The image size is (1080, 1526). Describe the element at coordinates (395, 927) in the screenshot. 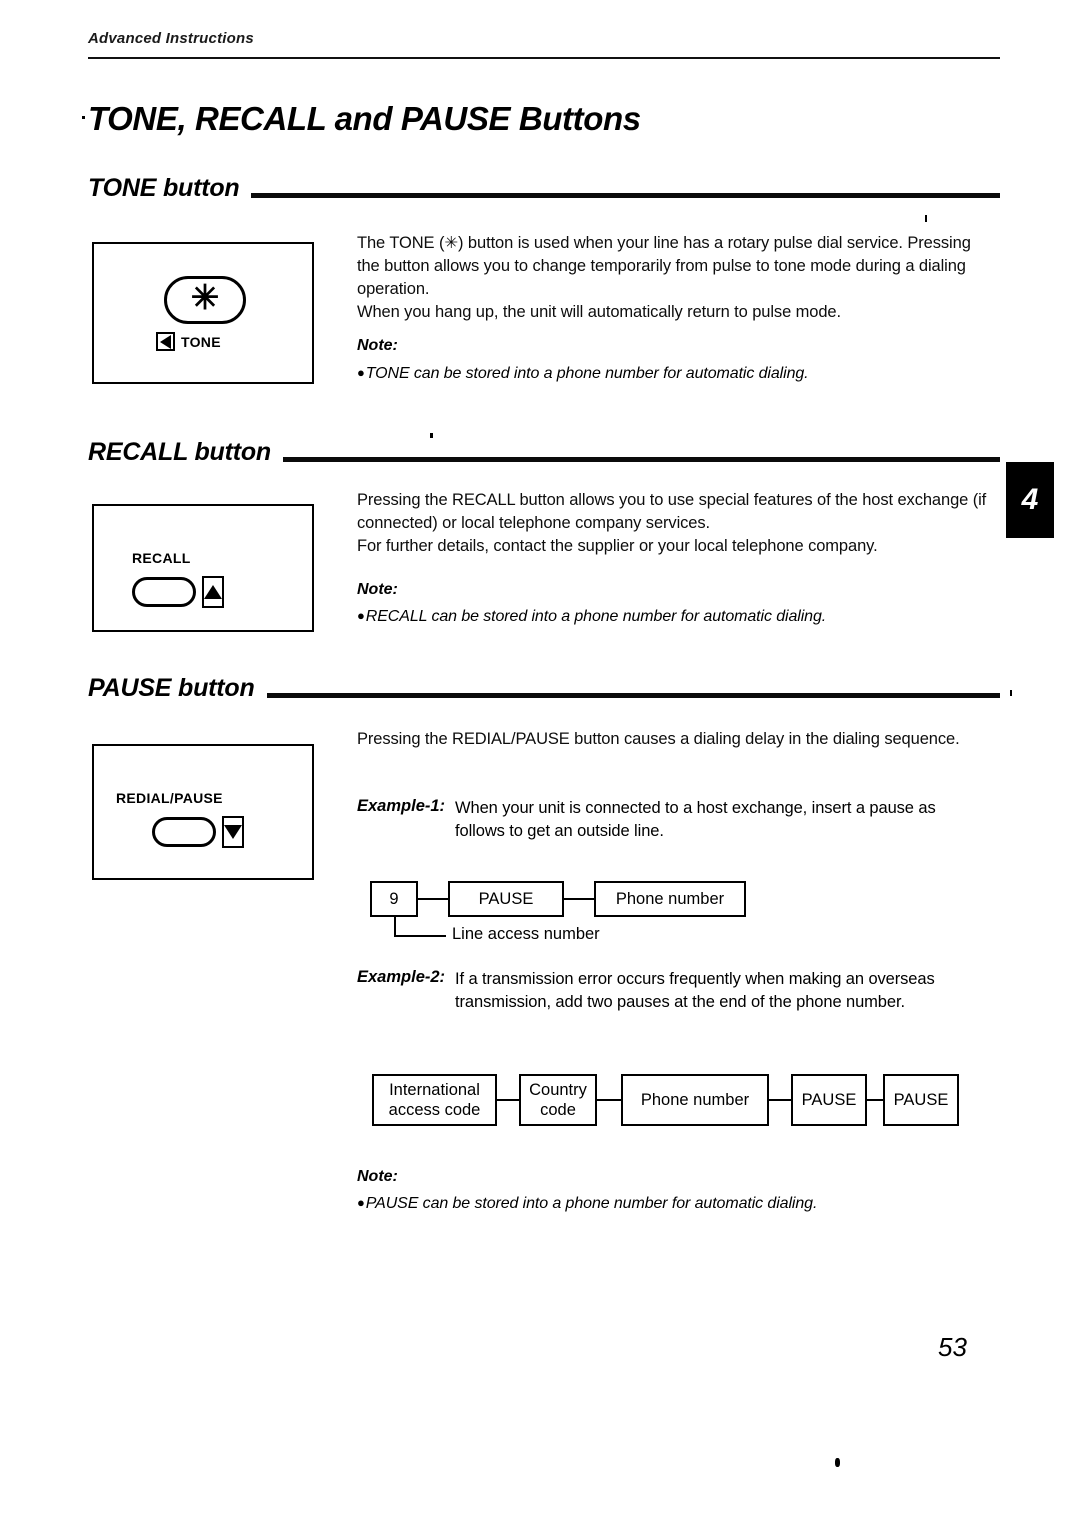

I see `callout-leader-vertical` at that location.